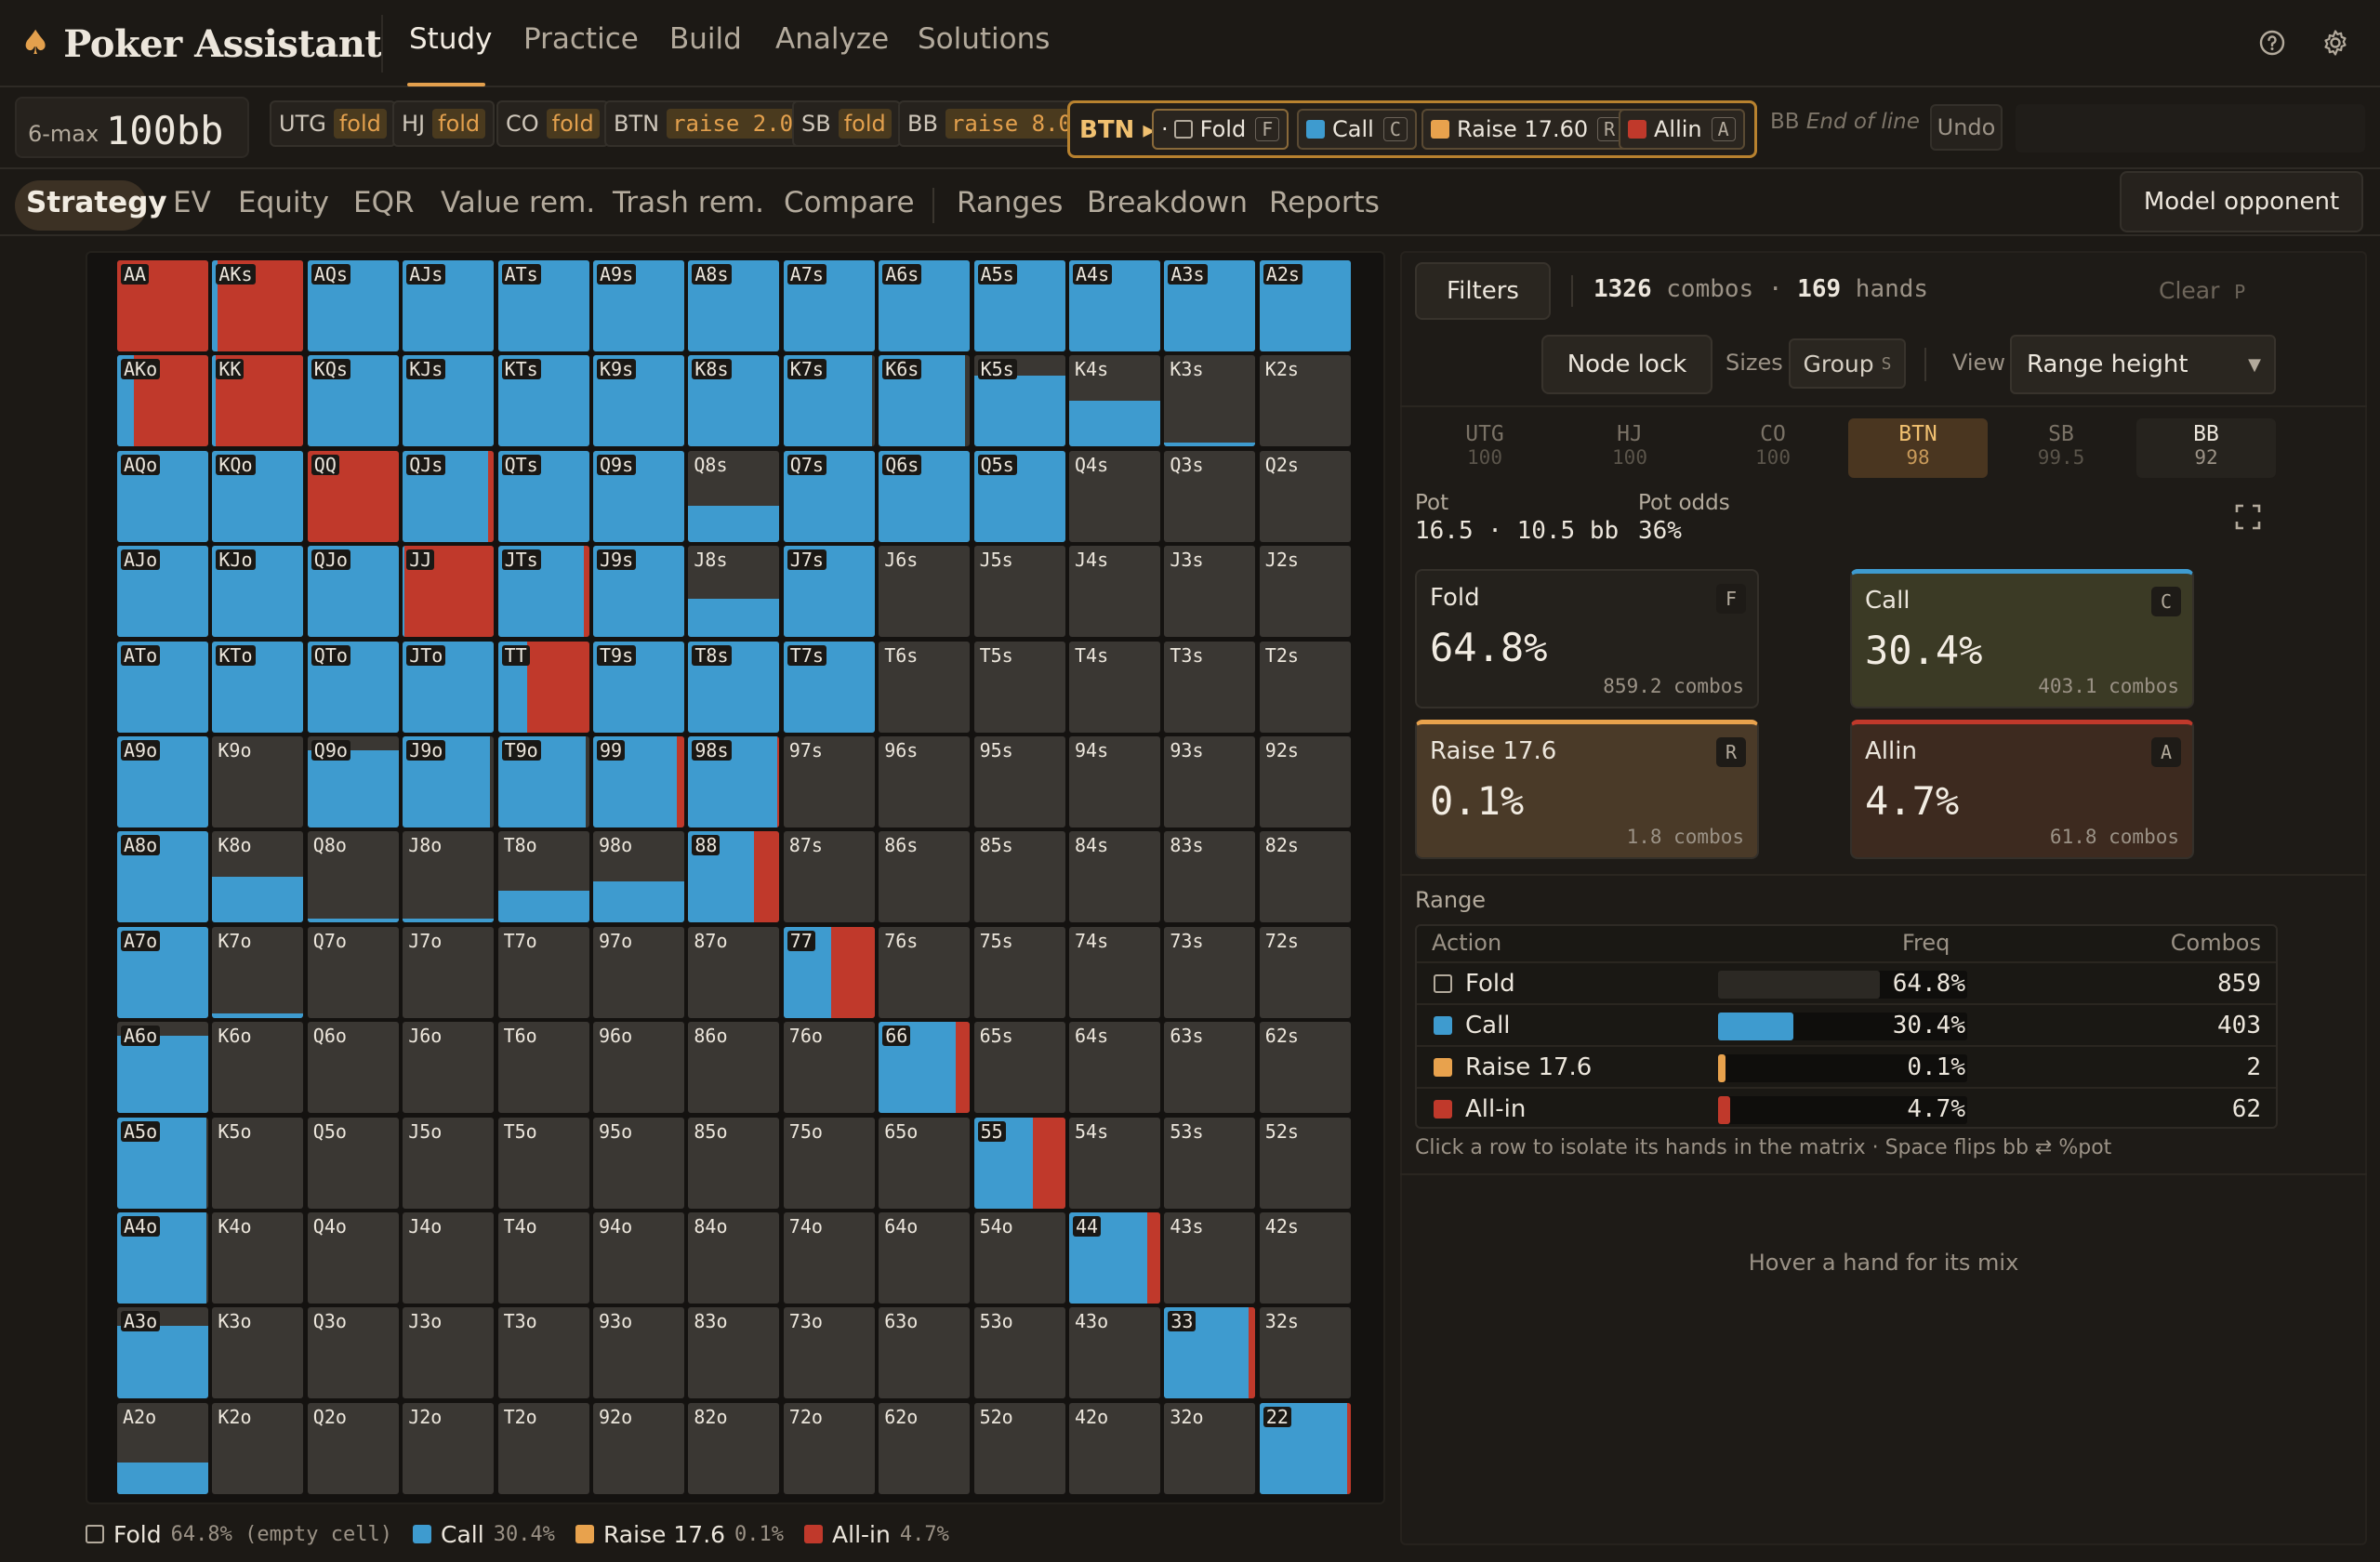 The width and height of the screenshot is (2380, 1562). What do you see at coordinates (449, 1448) in the screenshot?
I see `hand-cell-J2o: J2o` at bounding box center [449, 1448].